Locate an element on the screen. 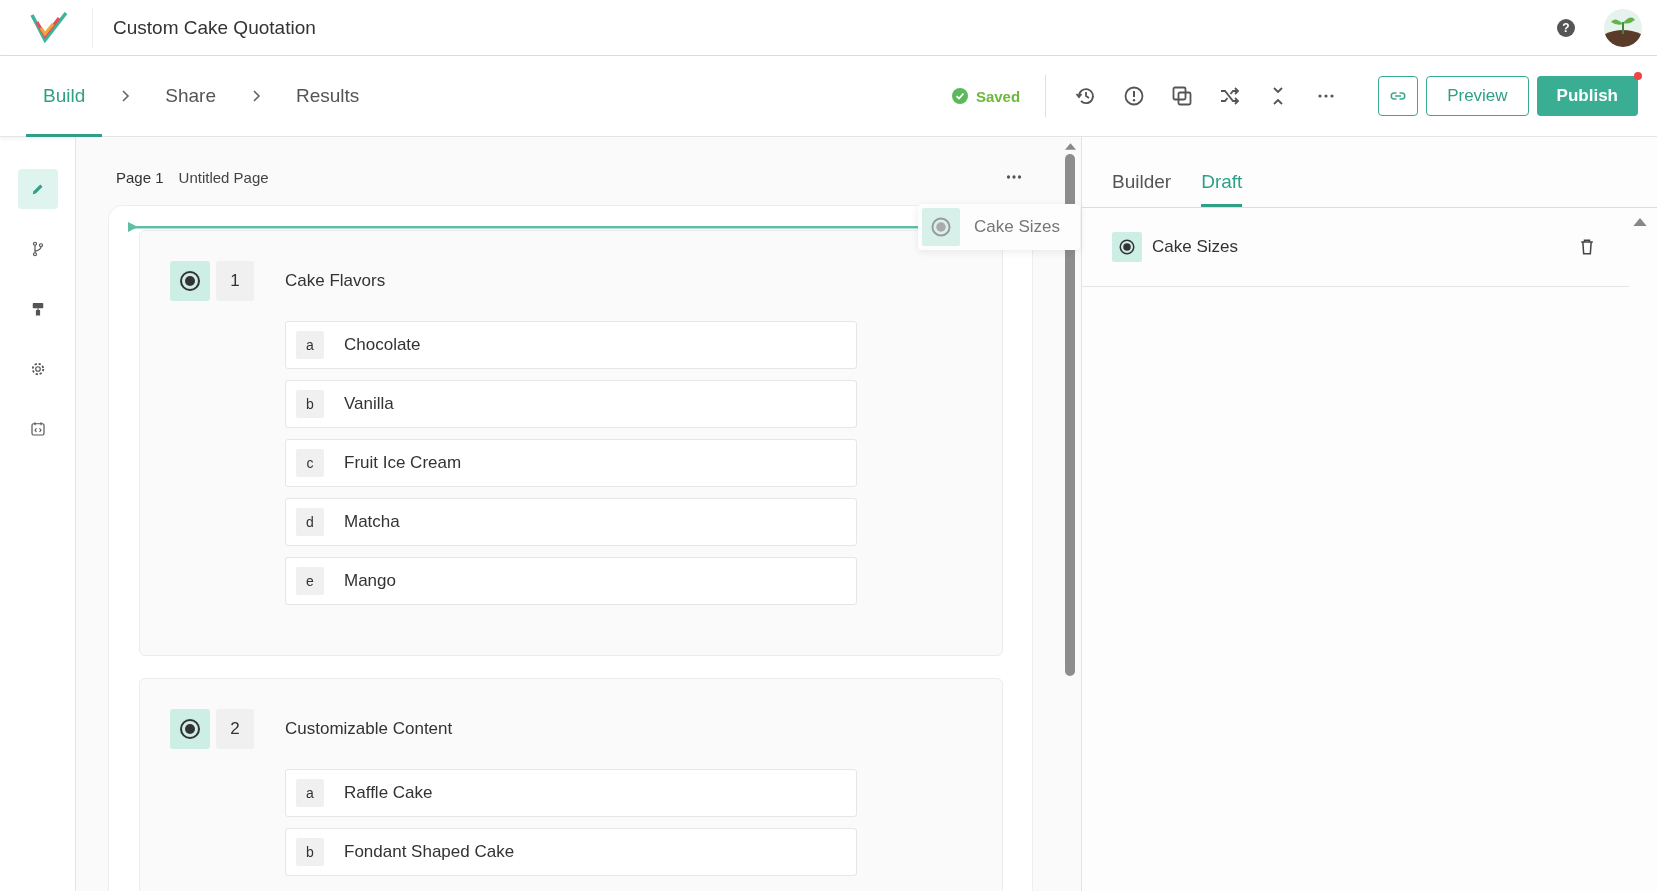 This screenshot has width=1657, height=891. option-text: Mango is located at coordinates (370, 581).